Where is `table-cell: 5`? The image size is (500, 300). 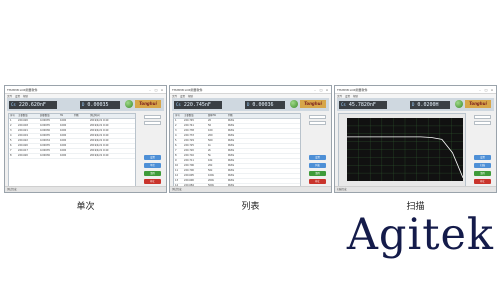
table-cell: 5 is located at coordinates (176, 140).